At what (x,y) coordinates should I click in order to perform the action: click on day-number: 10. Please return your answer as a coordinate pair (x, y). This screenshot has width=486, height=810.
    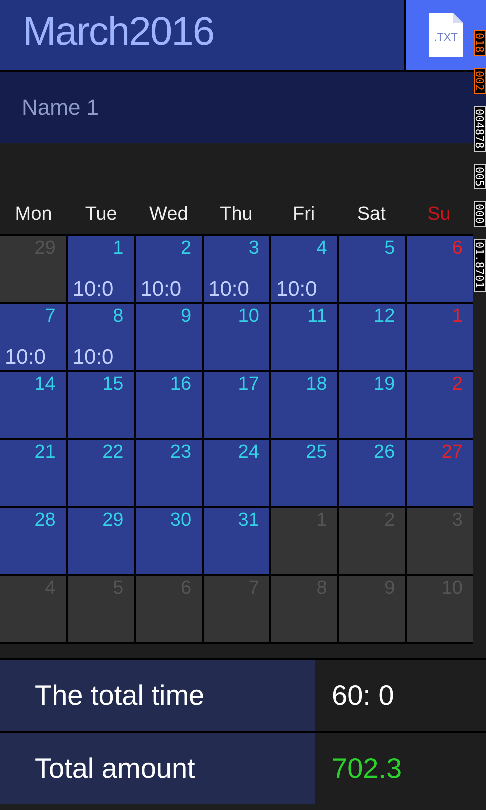
    Looking at the image, I should click on (249, 317).